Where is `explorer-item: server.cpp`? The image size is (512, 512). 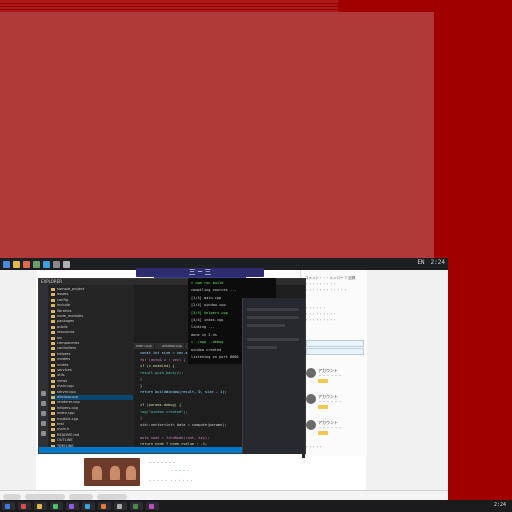 explorer-item: server.cpp is located at coordinates (63, 392).